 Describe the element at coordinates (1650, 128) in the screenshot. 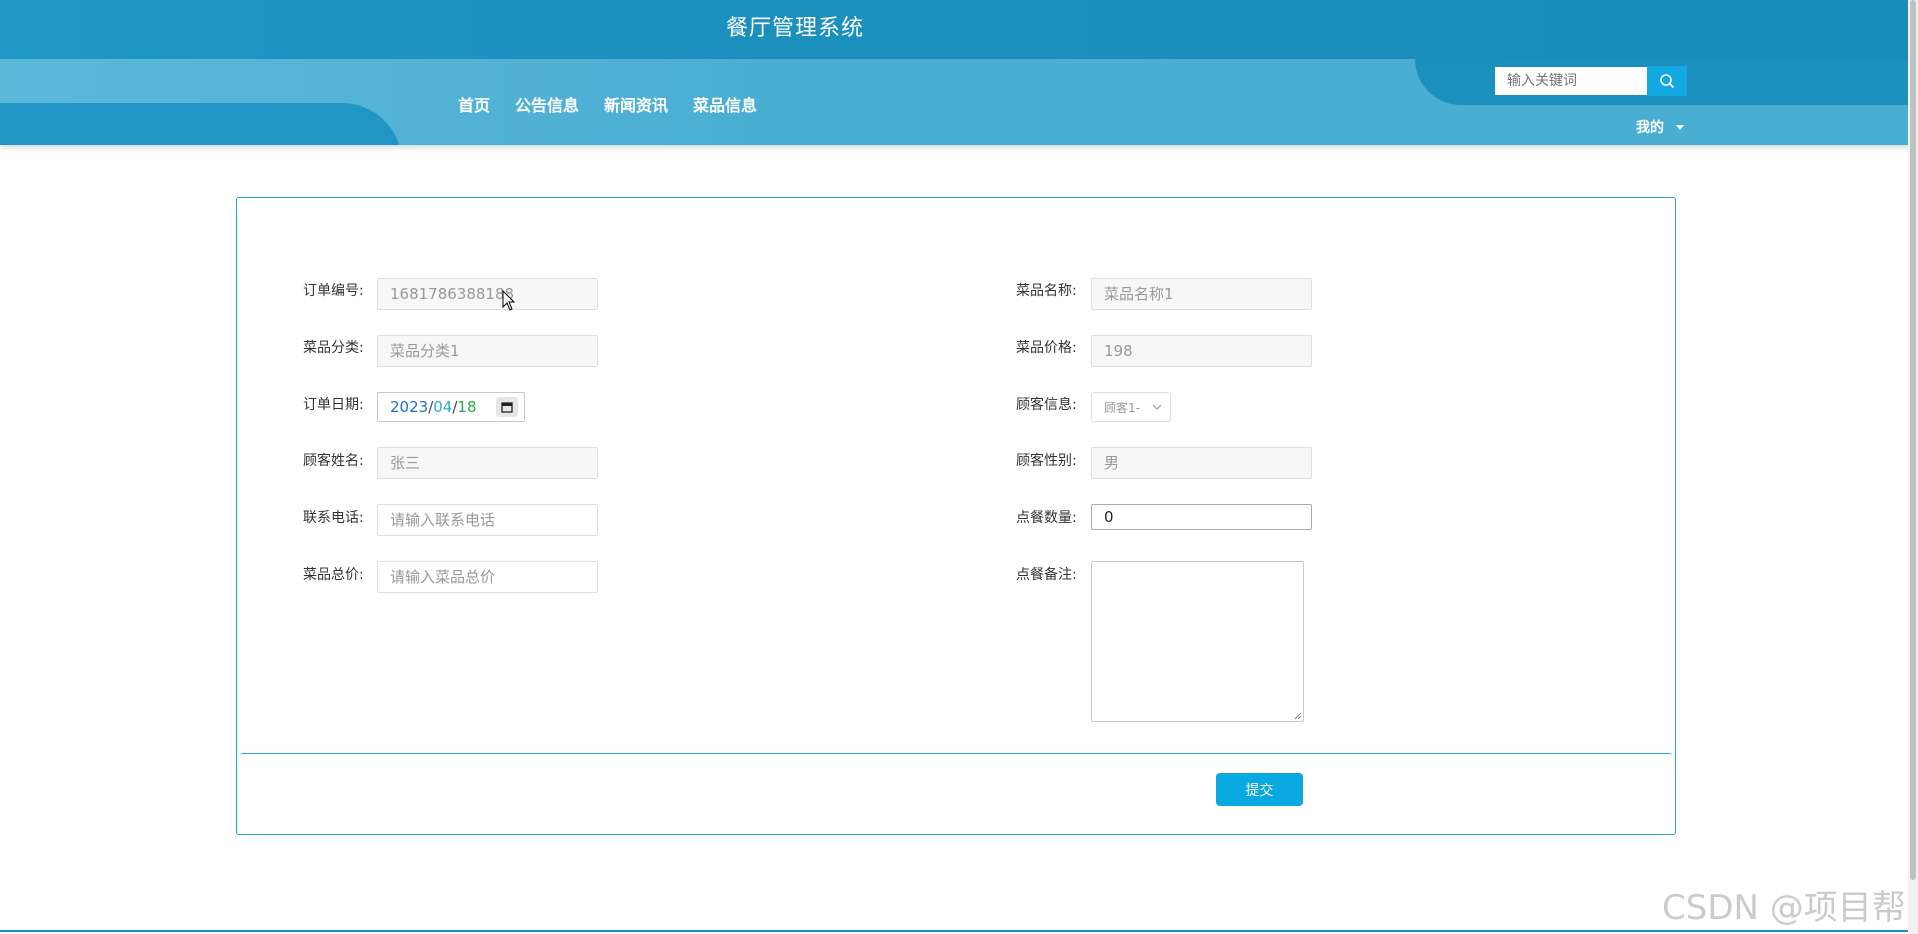

I see `user-menu-label: 我的` at that location.